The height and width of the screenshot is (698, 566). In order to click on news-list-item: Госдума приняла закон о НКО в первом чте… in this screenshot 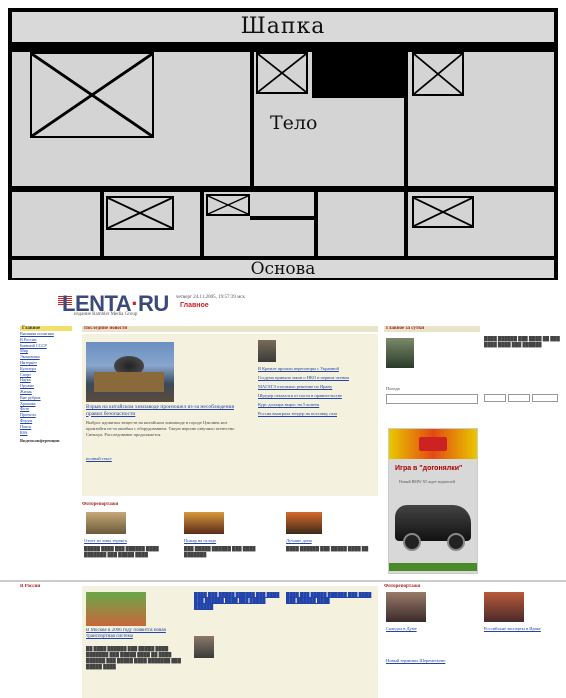, I will do `click(317, 378)`.